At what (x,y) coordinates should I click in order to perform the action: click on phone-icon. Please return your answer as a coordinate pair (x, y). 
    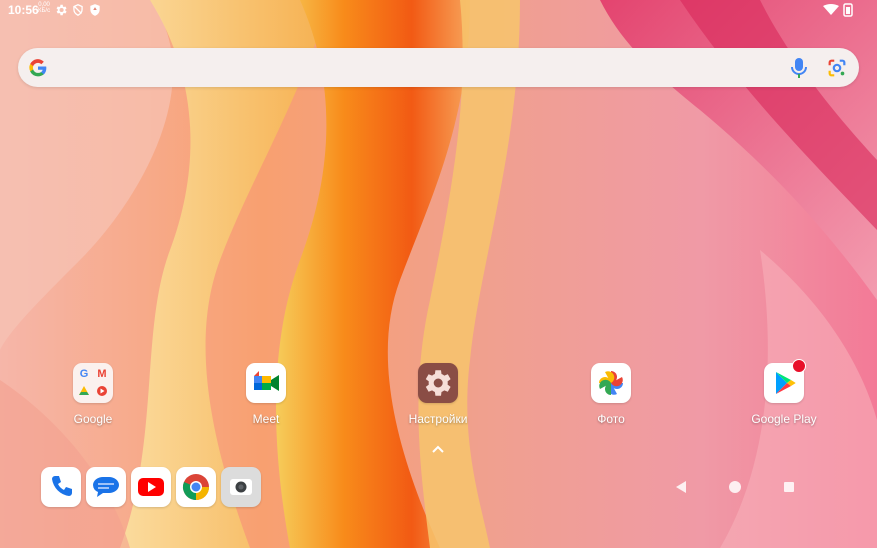
    Looking at the image, I should click on (61, 487).